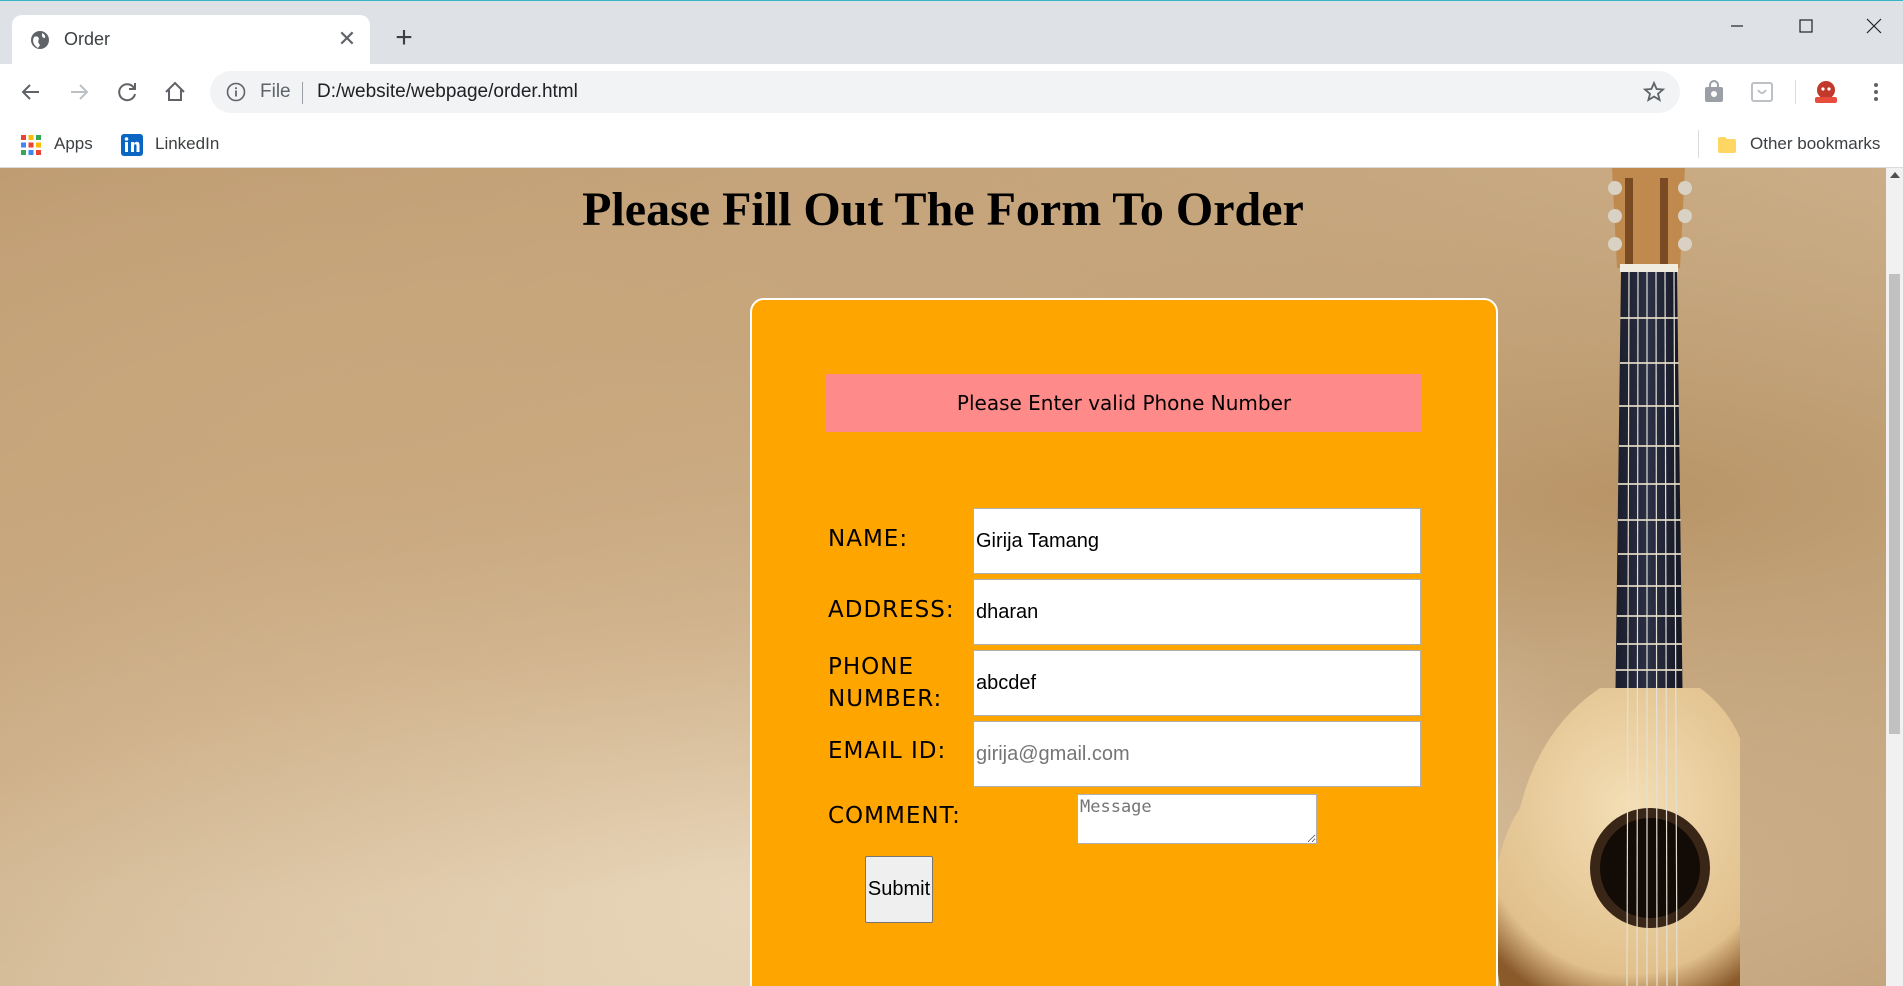 This screenshot has height=986, width=1903. I want to click on profile-avatar-icon, so click(1826, 92).